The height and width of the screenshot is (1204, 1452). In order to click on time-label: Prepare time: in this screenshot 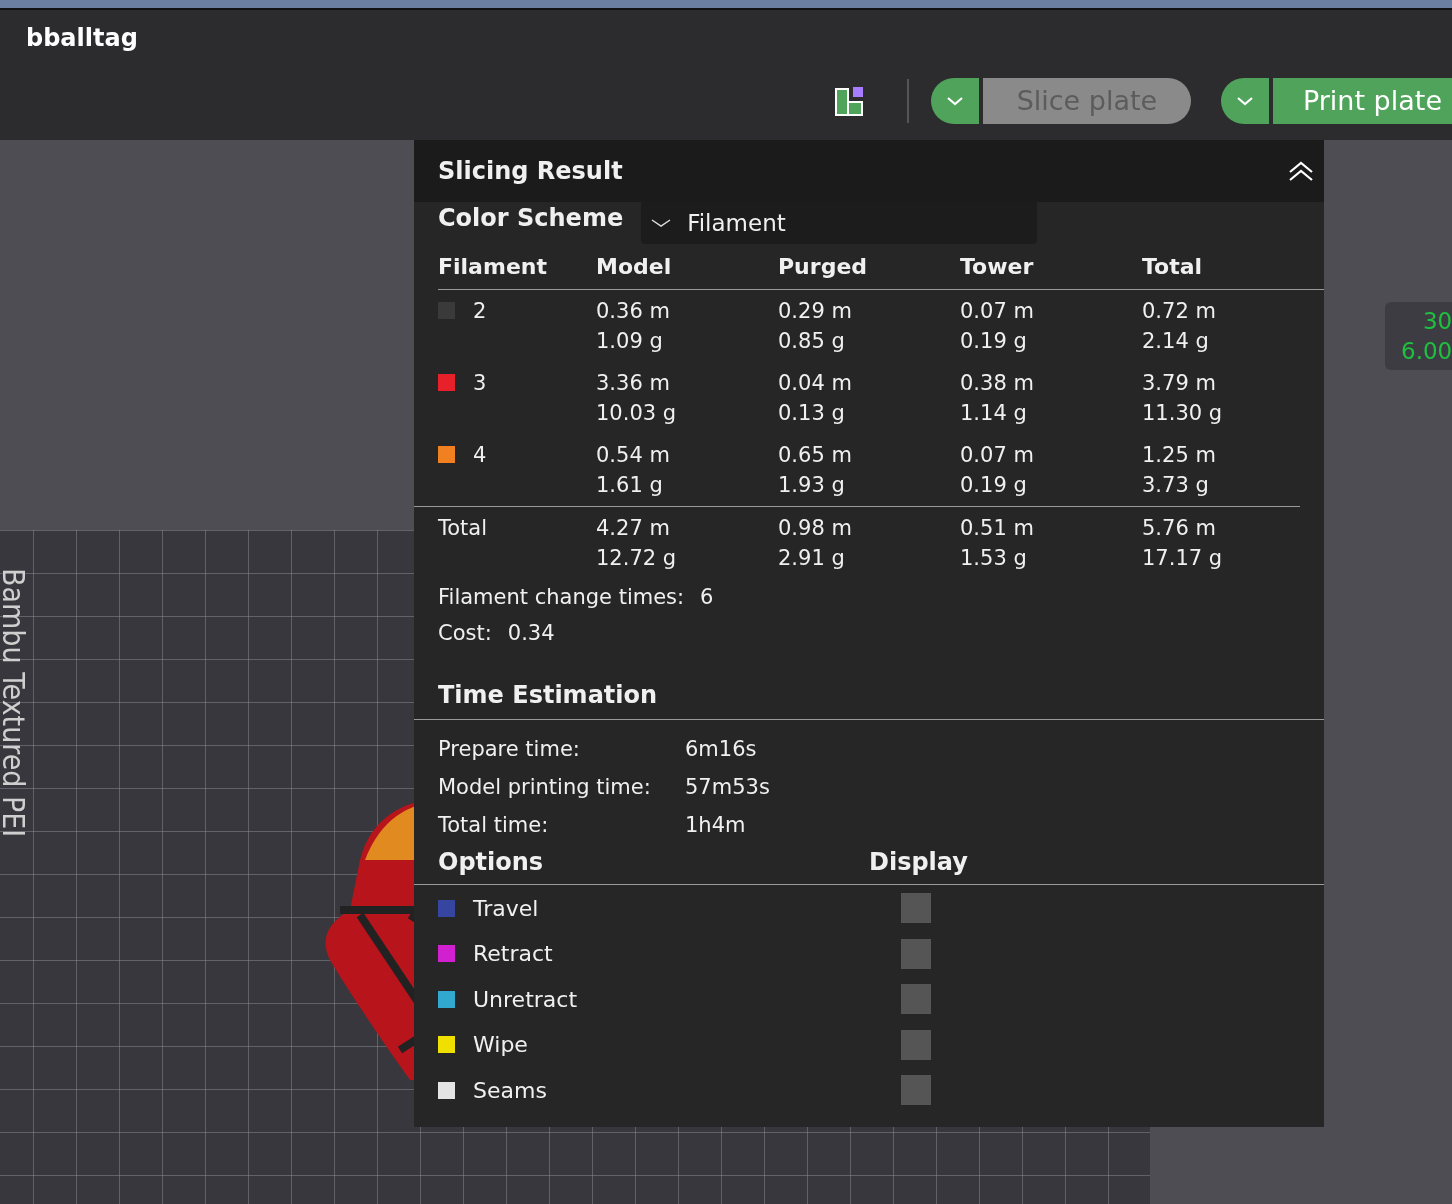, I will do `click(509, 749)`.